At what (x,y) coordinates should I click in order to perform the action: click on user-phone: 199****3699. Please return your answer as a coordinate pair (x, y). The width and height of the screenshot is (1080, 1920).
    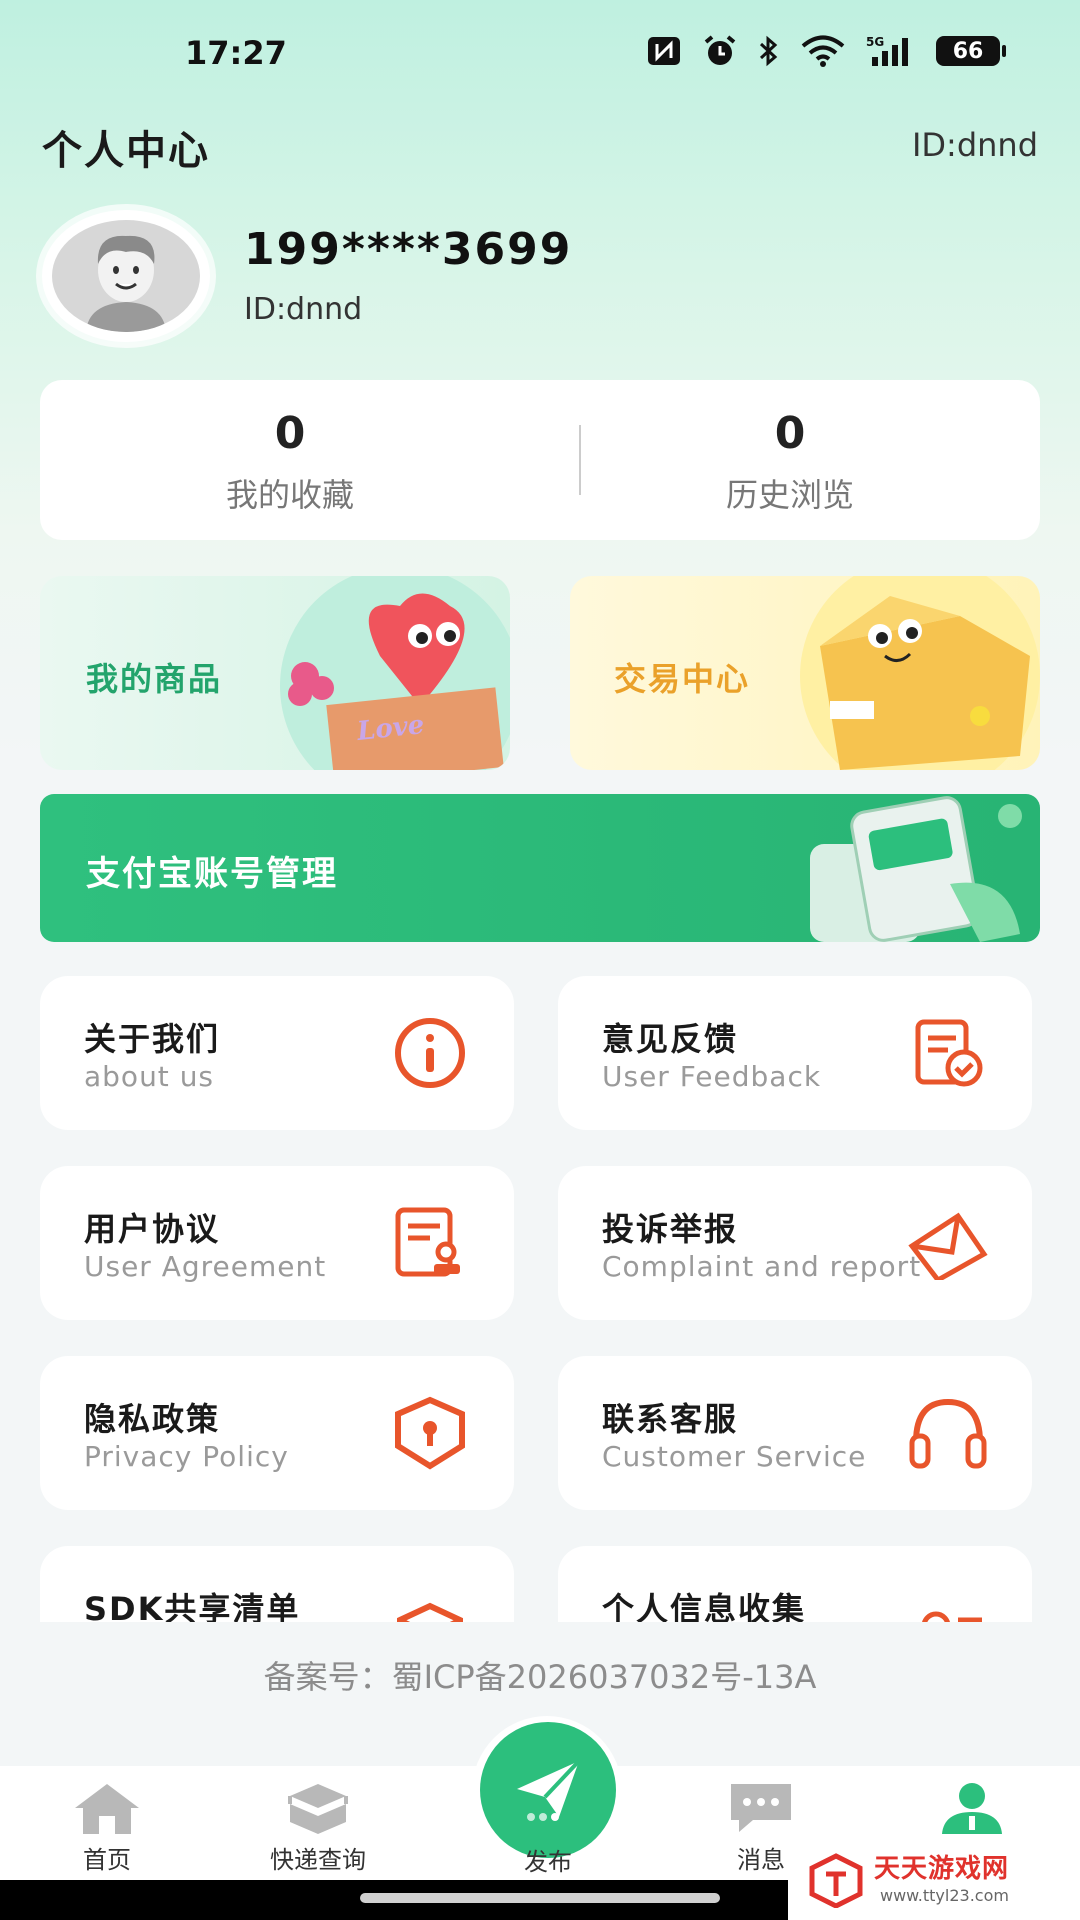
    Looking at the image, I should click on (408, 249).